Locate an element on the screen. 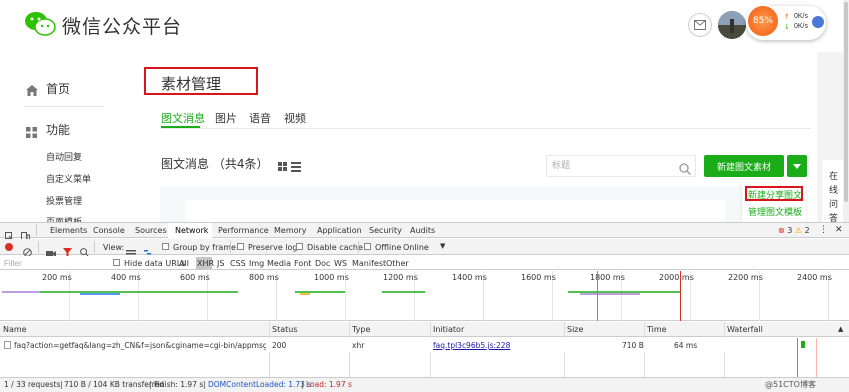 This screenshot has width=849, height=392. request-size: 710 B is located at coordinates (633, 345).